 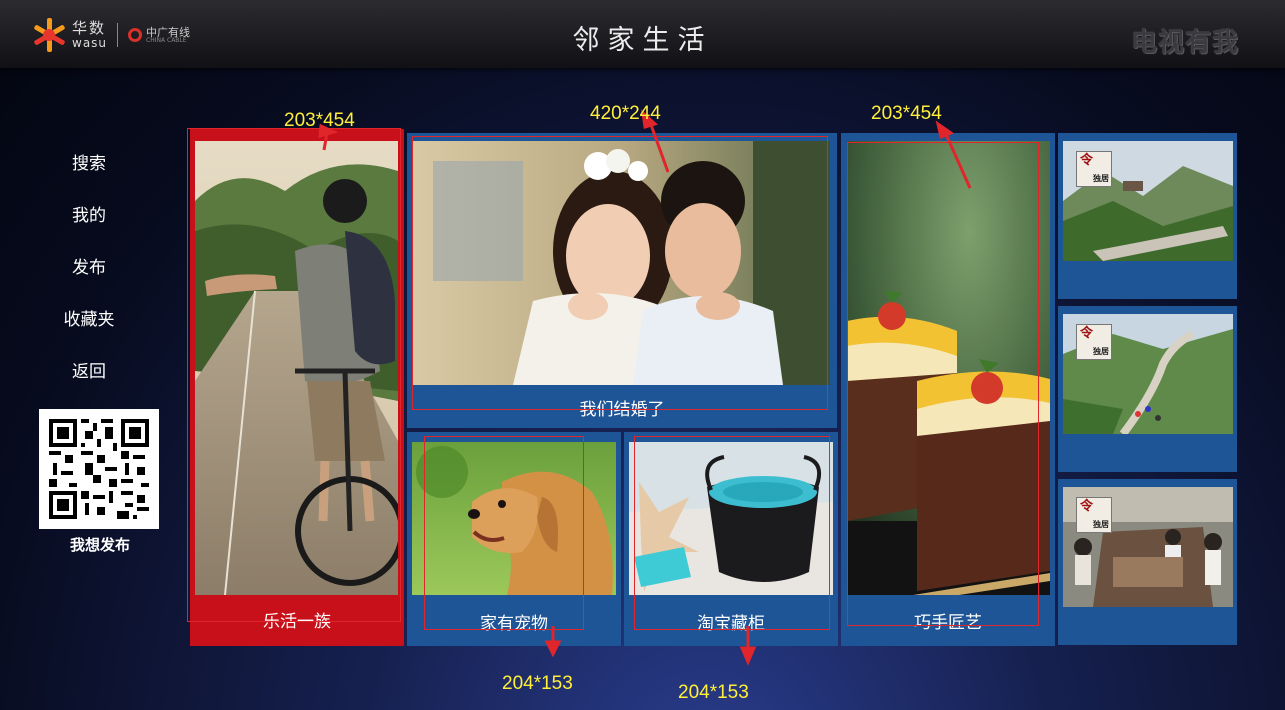 What do you see at coordinates (621, 263) in the screenshot?
I see `wedding-image` at bounding box center [621, 263].